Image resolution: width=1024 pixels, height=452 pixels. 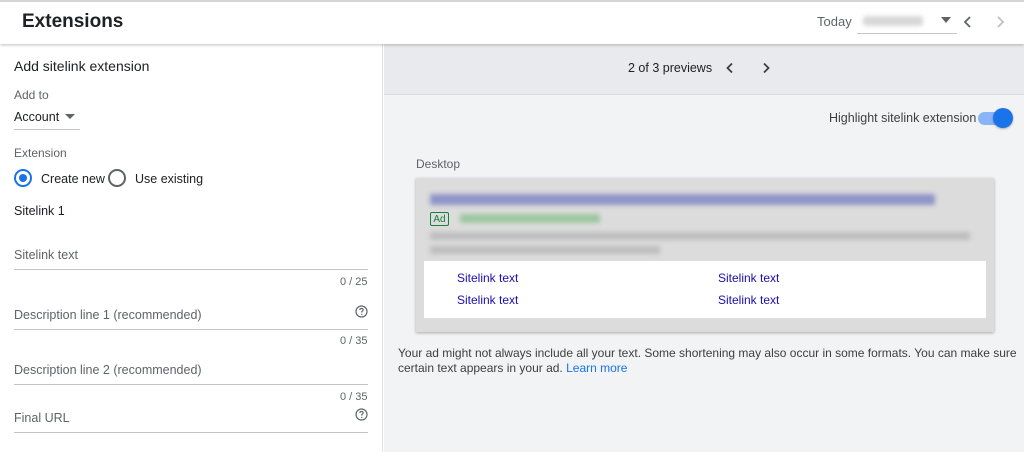 What do you see at coordinates (73, 21) in the screenshot?
I see `page-title: Extensions` at bounding box center [73, 21].